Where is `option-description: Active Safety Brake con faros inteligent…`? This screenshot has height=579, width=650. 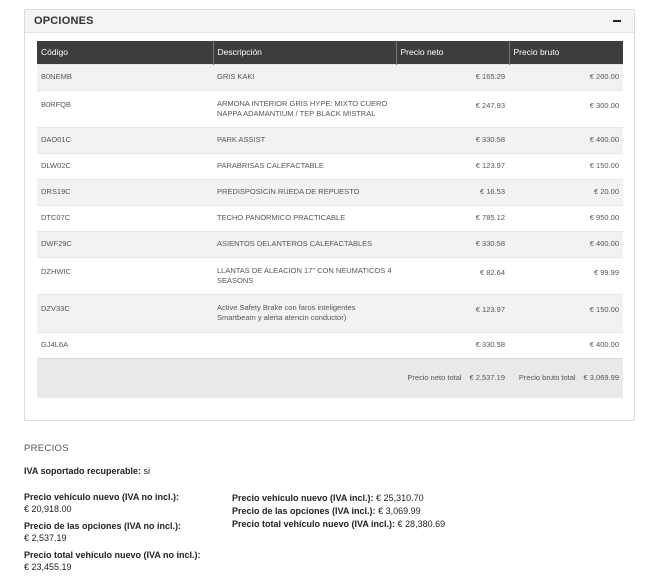
option-description: Active Safety Brake con faros inteligent… is located at coordinates (304, 312).